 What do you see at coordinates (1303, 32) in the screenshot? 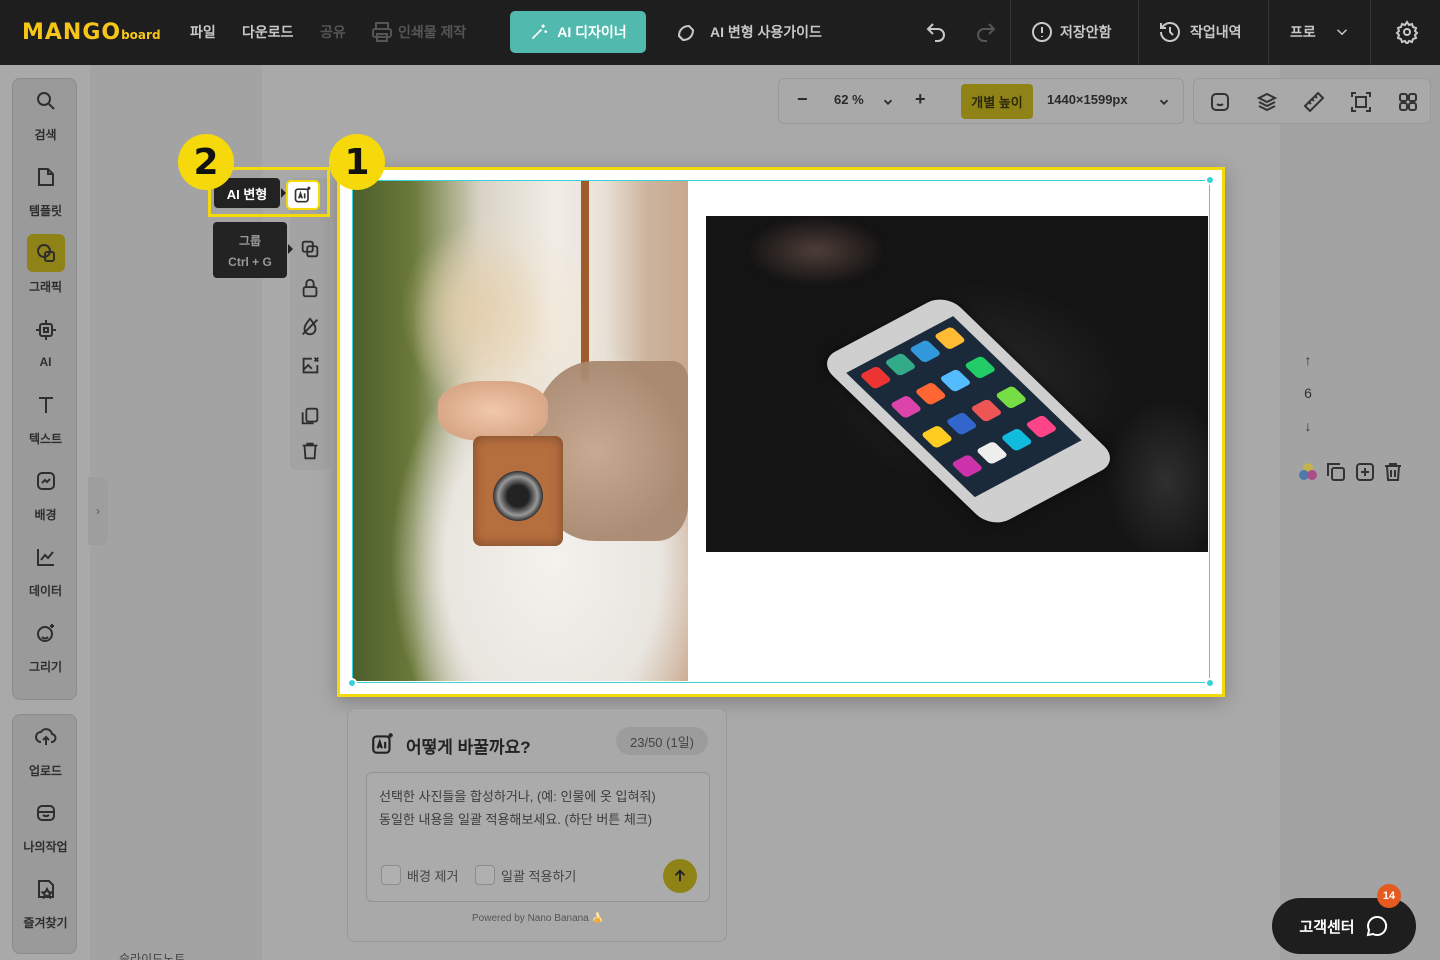
I see `plan-dropdown: 프로` at bounding box center [1303, 32].